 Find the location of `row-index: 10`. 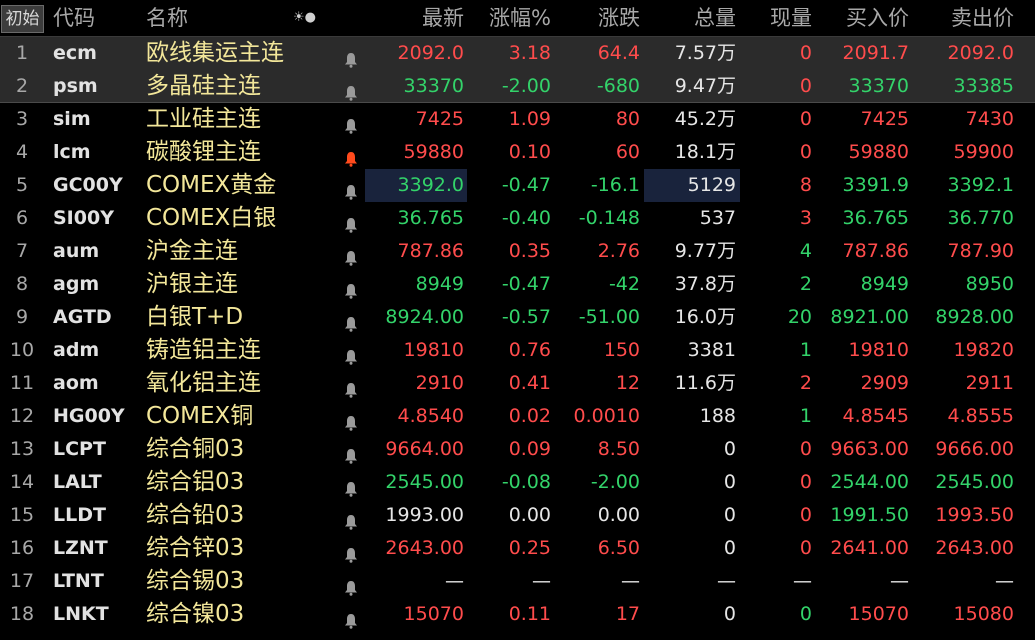

row-index: 10 is located at coordinates (22, 350).